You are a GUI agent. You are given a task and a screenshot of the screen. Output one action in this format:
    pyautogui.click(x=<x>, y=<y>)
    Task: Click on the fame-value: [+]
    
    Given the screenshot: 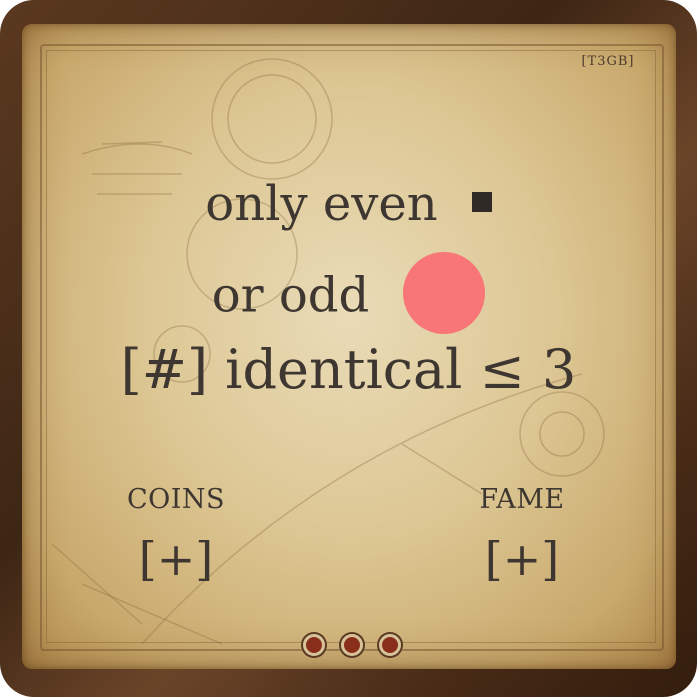 What is the action you would take?
    pyautogui.click(x=522, y=559)
    